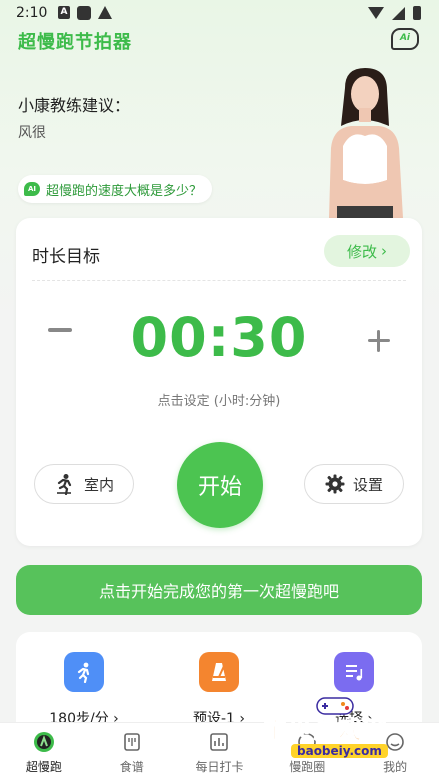 This screenshot has width=439, height=782. I want to click on notification-a-icon: A, so click(64, 12).